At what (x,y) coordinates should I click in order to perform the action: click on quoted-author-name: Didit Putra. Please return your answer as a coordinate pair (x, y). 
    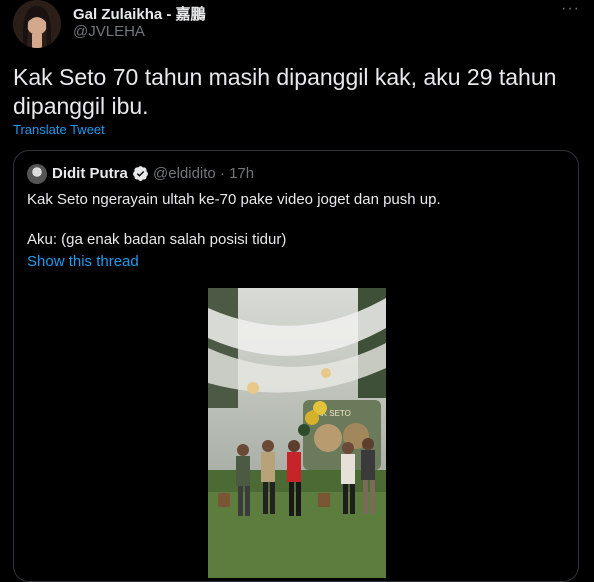
    Looking at the image, I should click on (90, 173).